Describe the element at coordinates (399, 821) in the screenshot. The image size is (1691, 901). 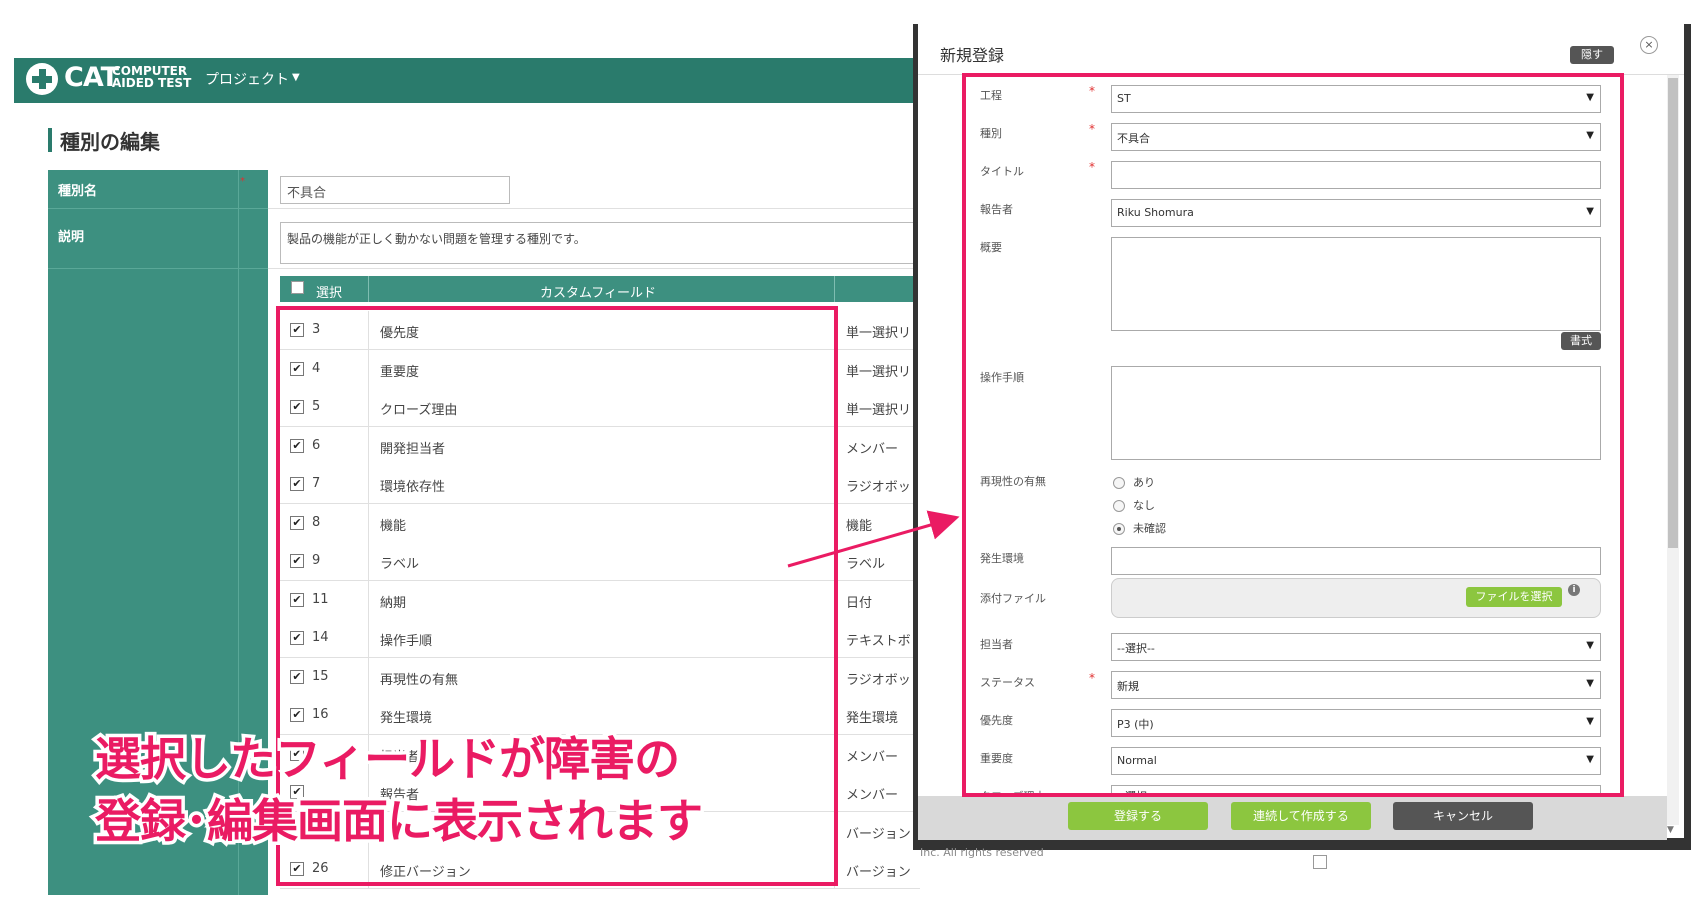
I see `callout-line-2: 登録･編集画面に表示されます` at that location.